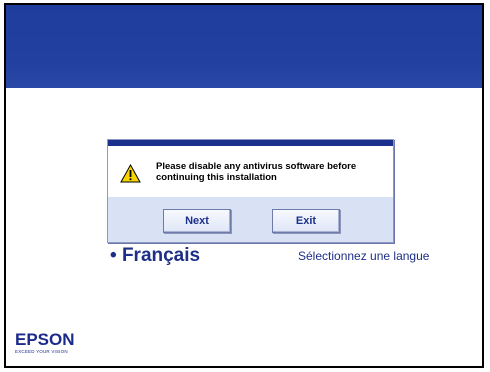  Describe the element at coordinates (161, 255) in the screenshot. I see `language-label: Français` at that location.